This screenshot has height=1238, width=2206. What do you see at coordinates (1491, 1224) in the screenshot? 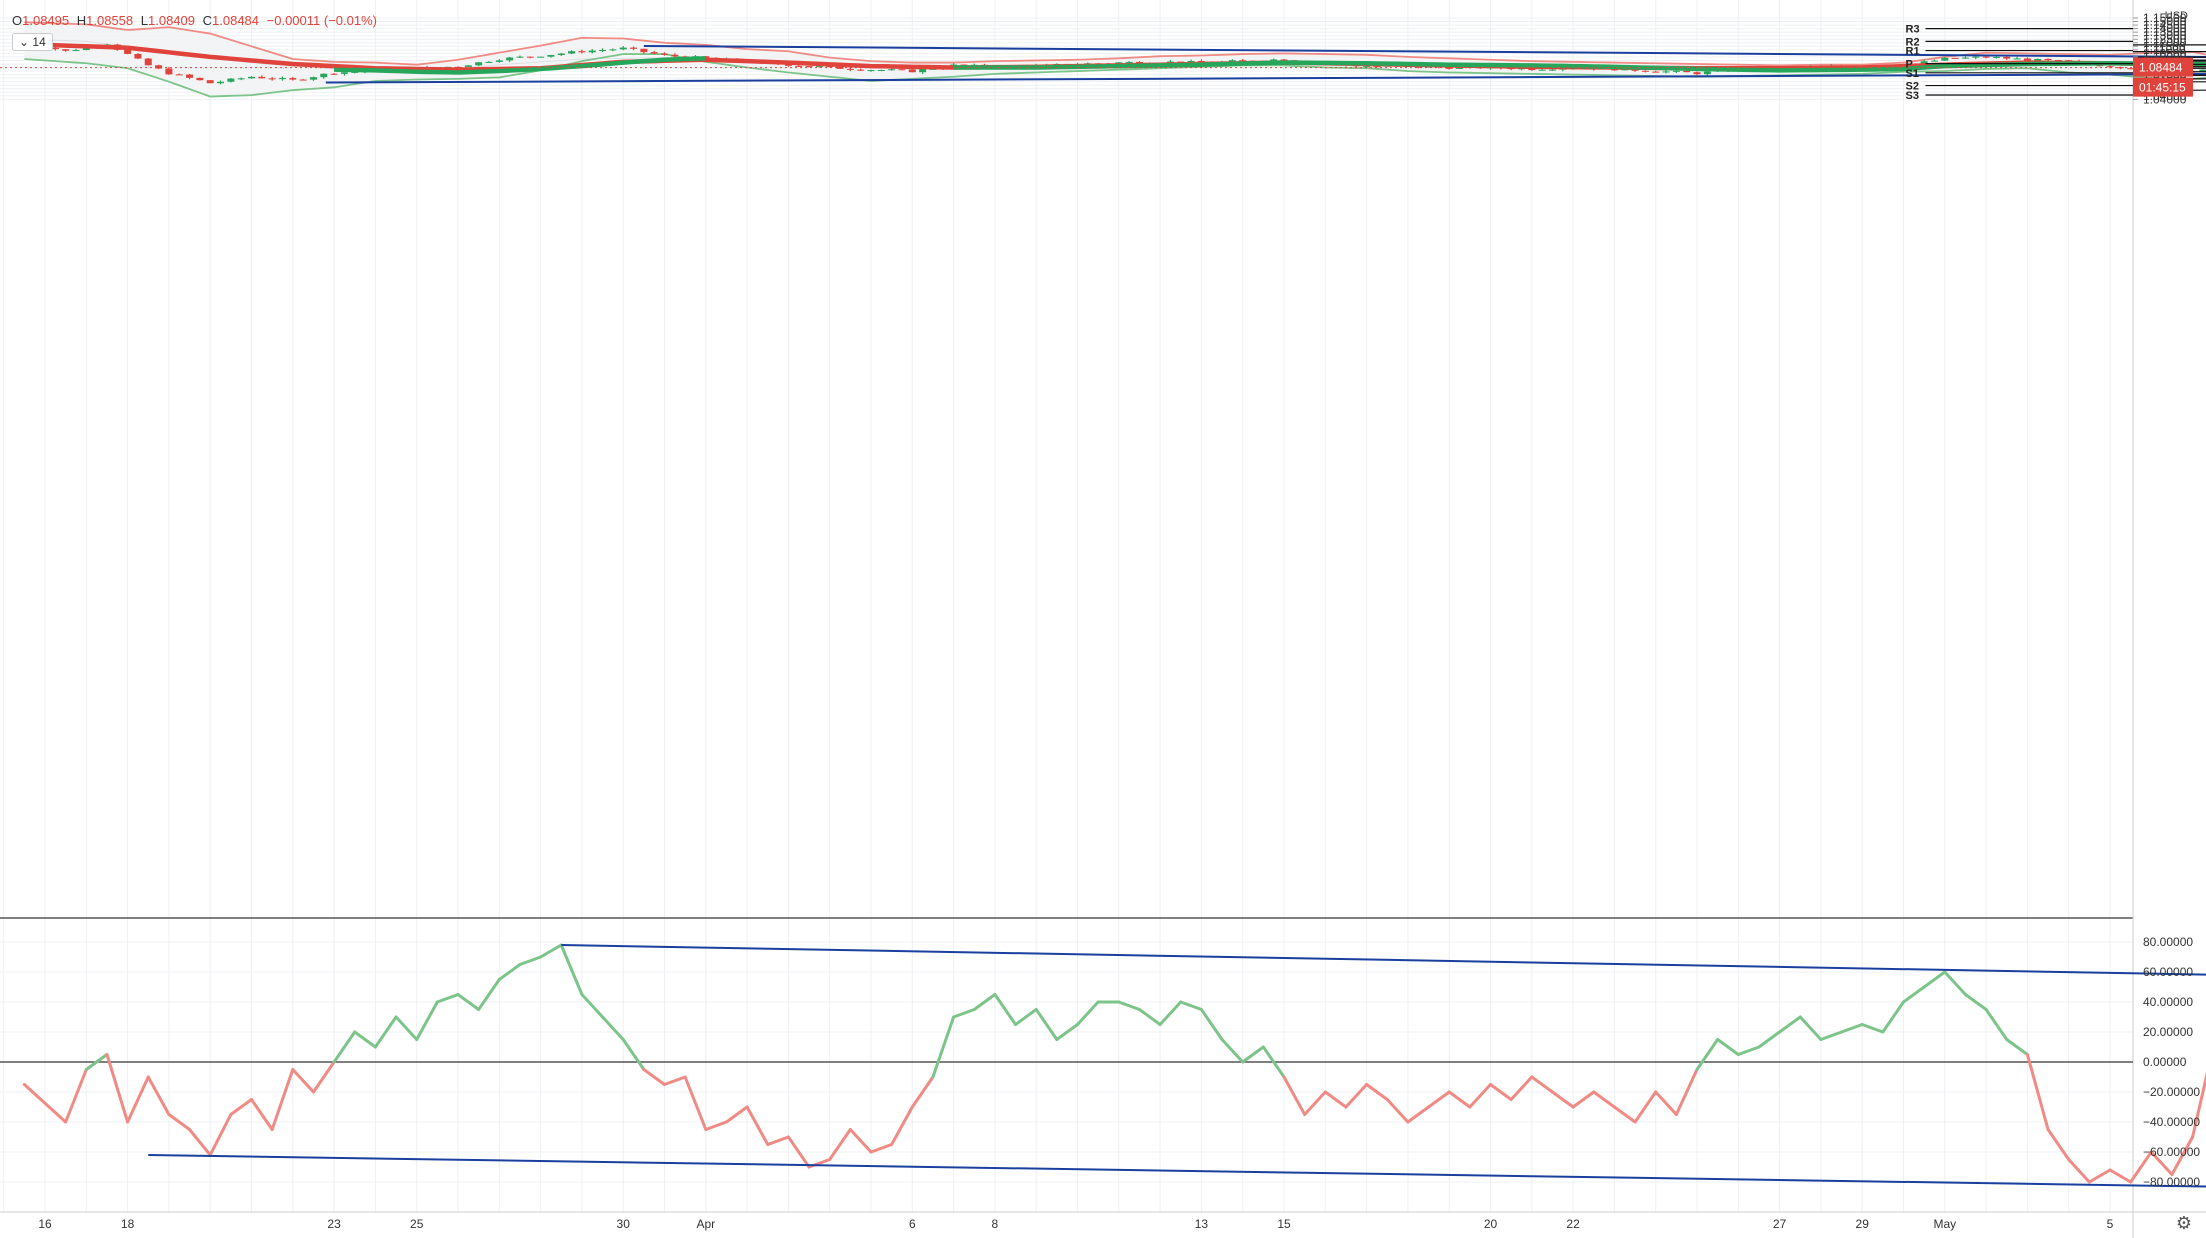
I see `date-tick-label: 20` at bounding box center [1491, 1224].